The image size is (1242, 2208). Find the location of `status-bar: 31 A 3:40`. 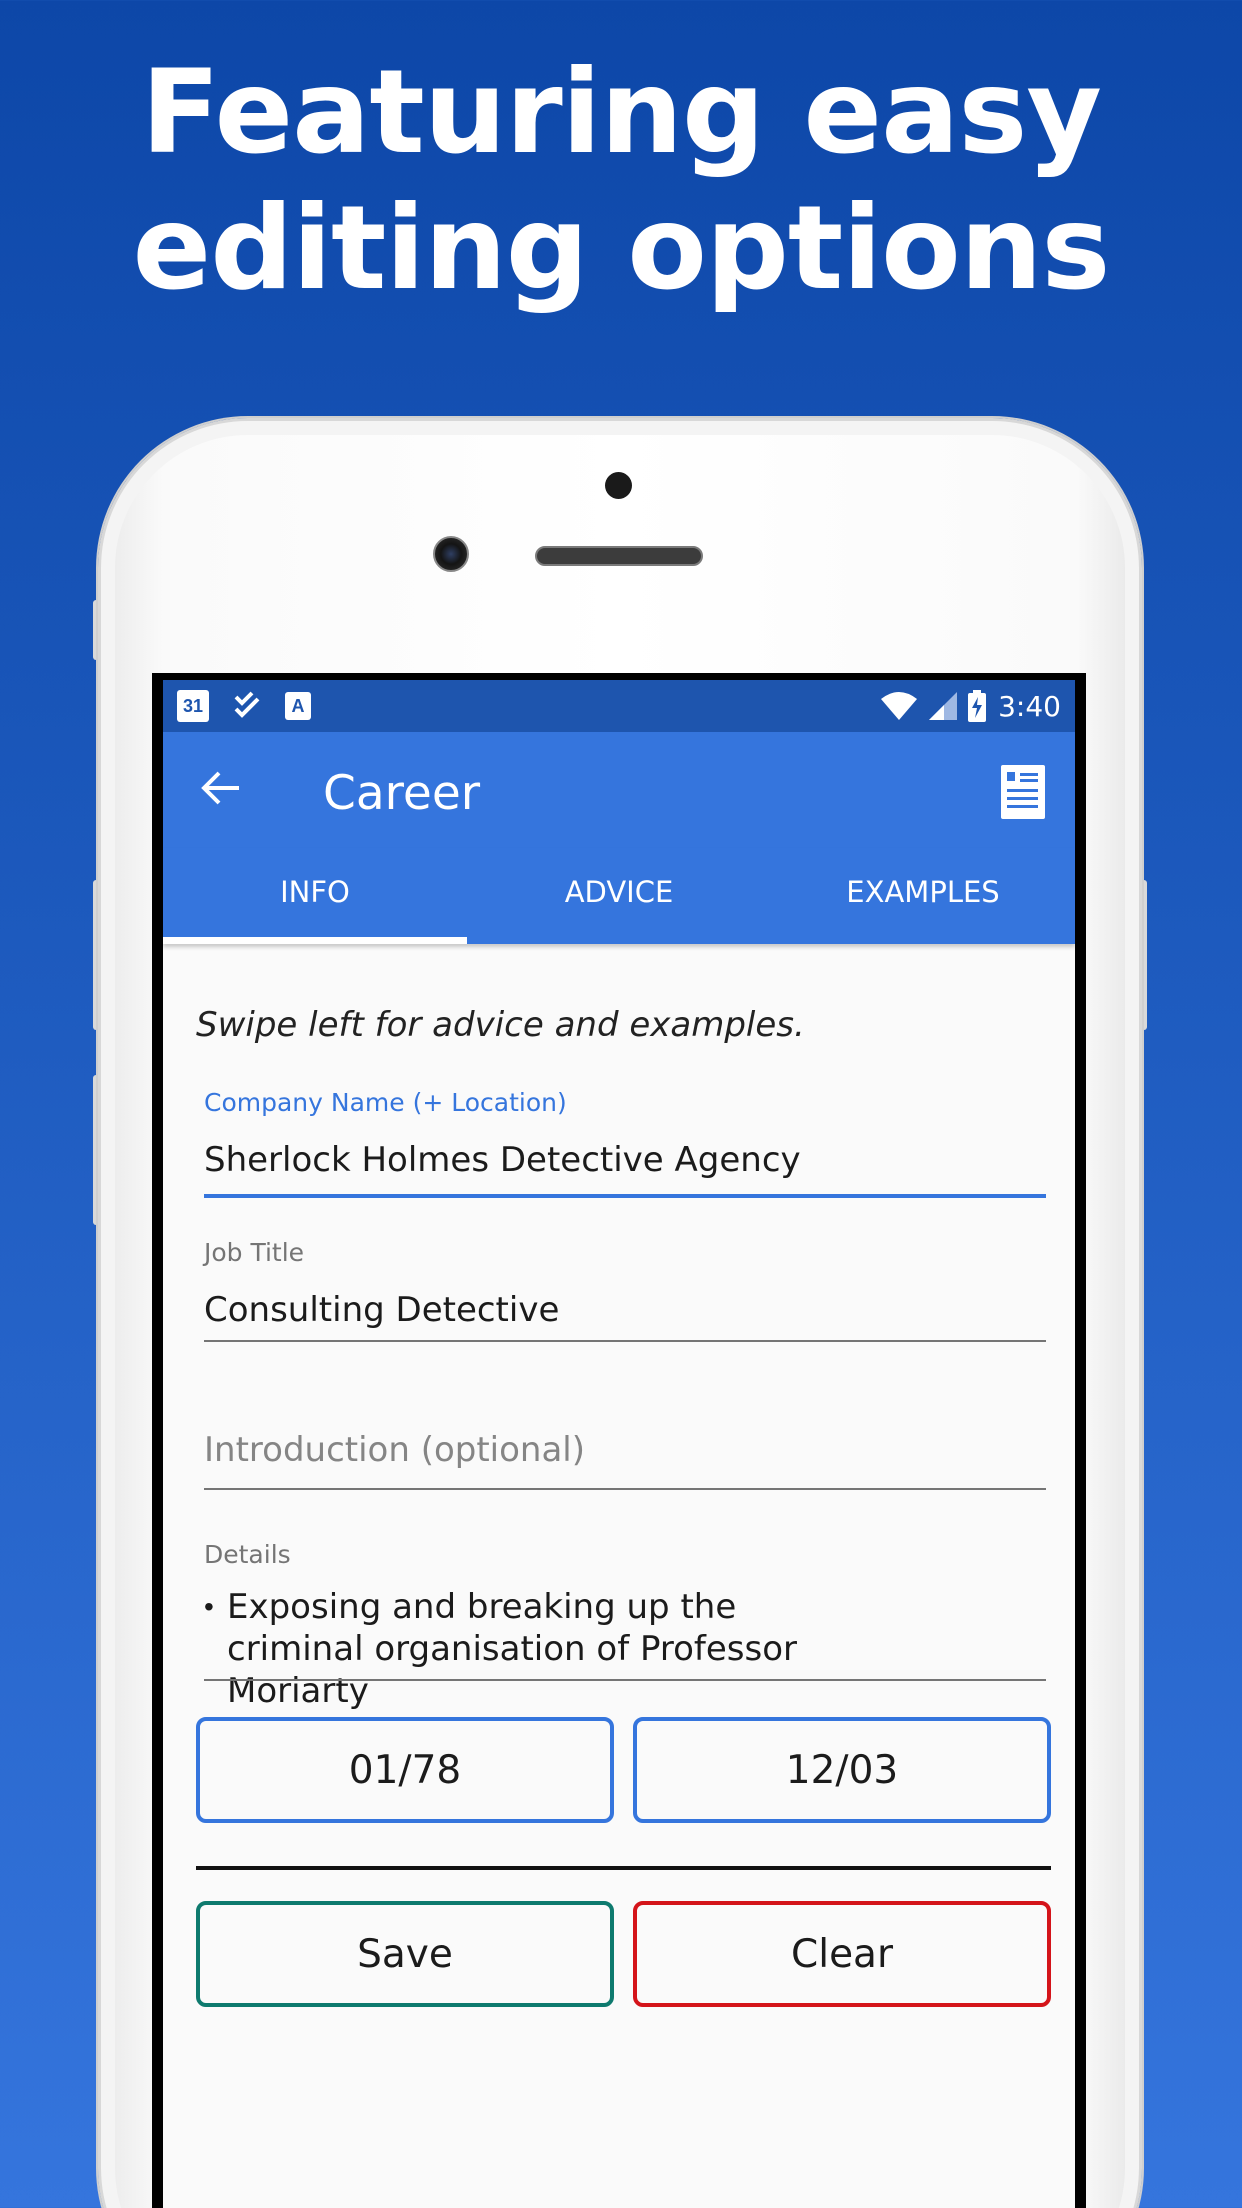

status-bar: 31 A 3:40 is located at coordinates (619, 706).